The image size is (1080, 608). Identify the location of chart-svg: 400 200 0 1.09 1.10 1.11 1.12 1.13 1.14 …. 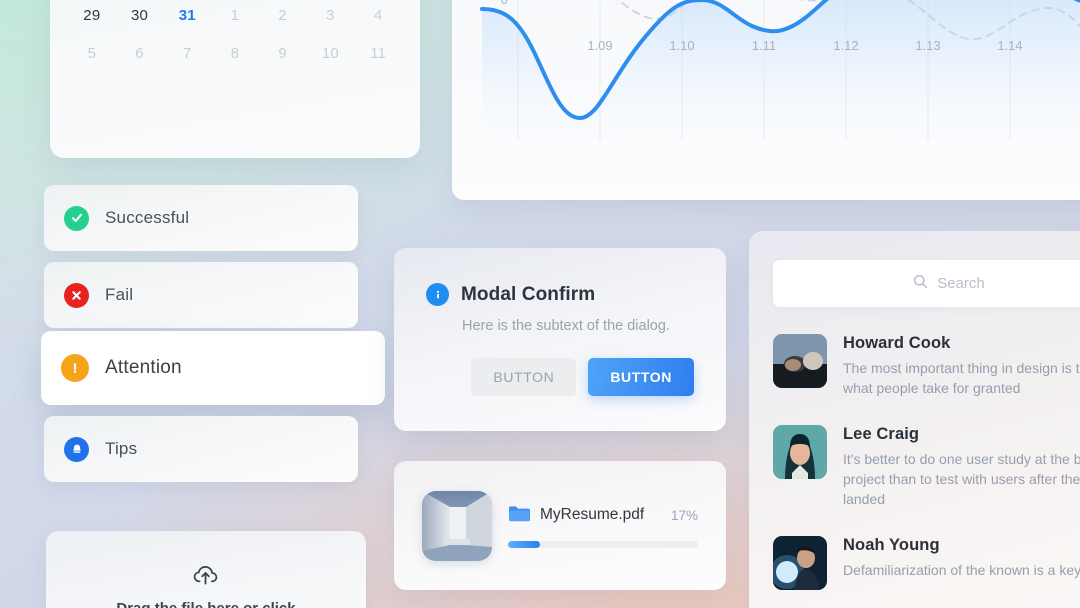
(780, 70).